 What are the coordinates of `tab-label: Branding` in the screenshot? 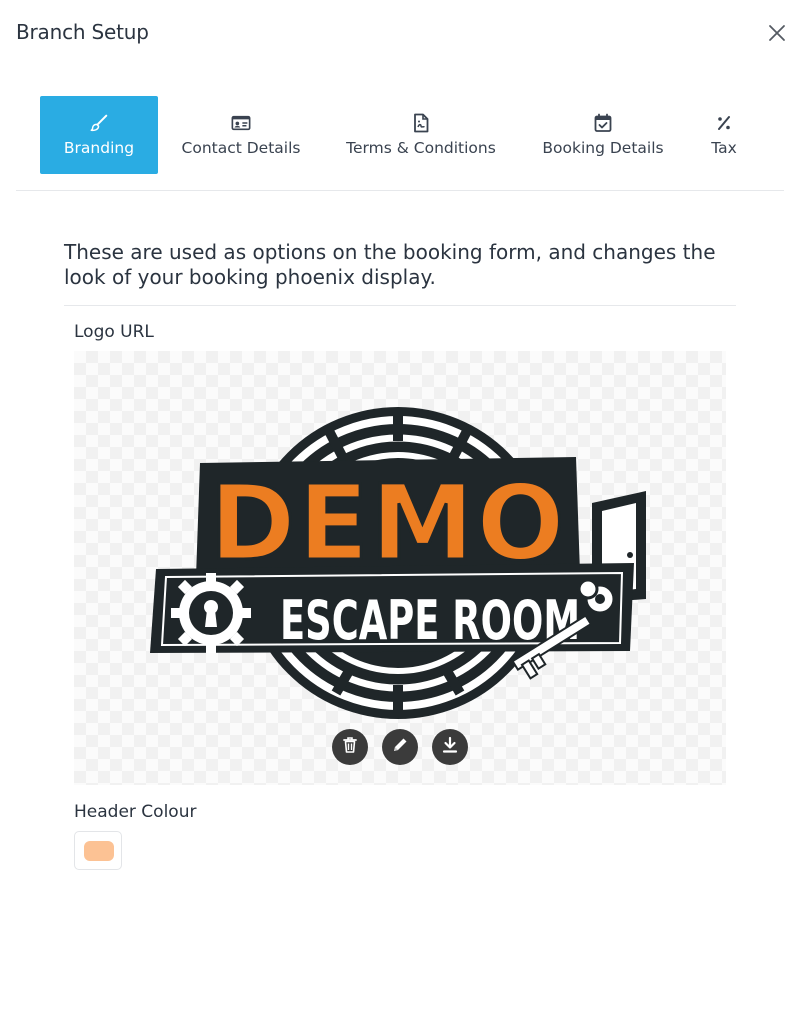 It's located at (99, 148).